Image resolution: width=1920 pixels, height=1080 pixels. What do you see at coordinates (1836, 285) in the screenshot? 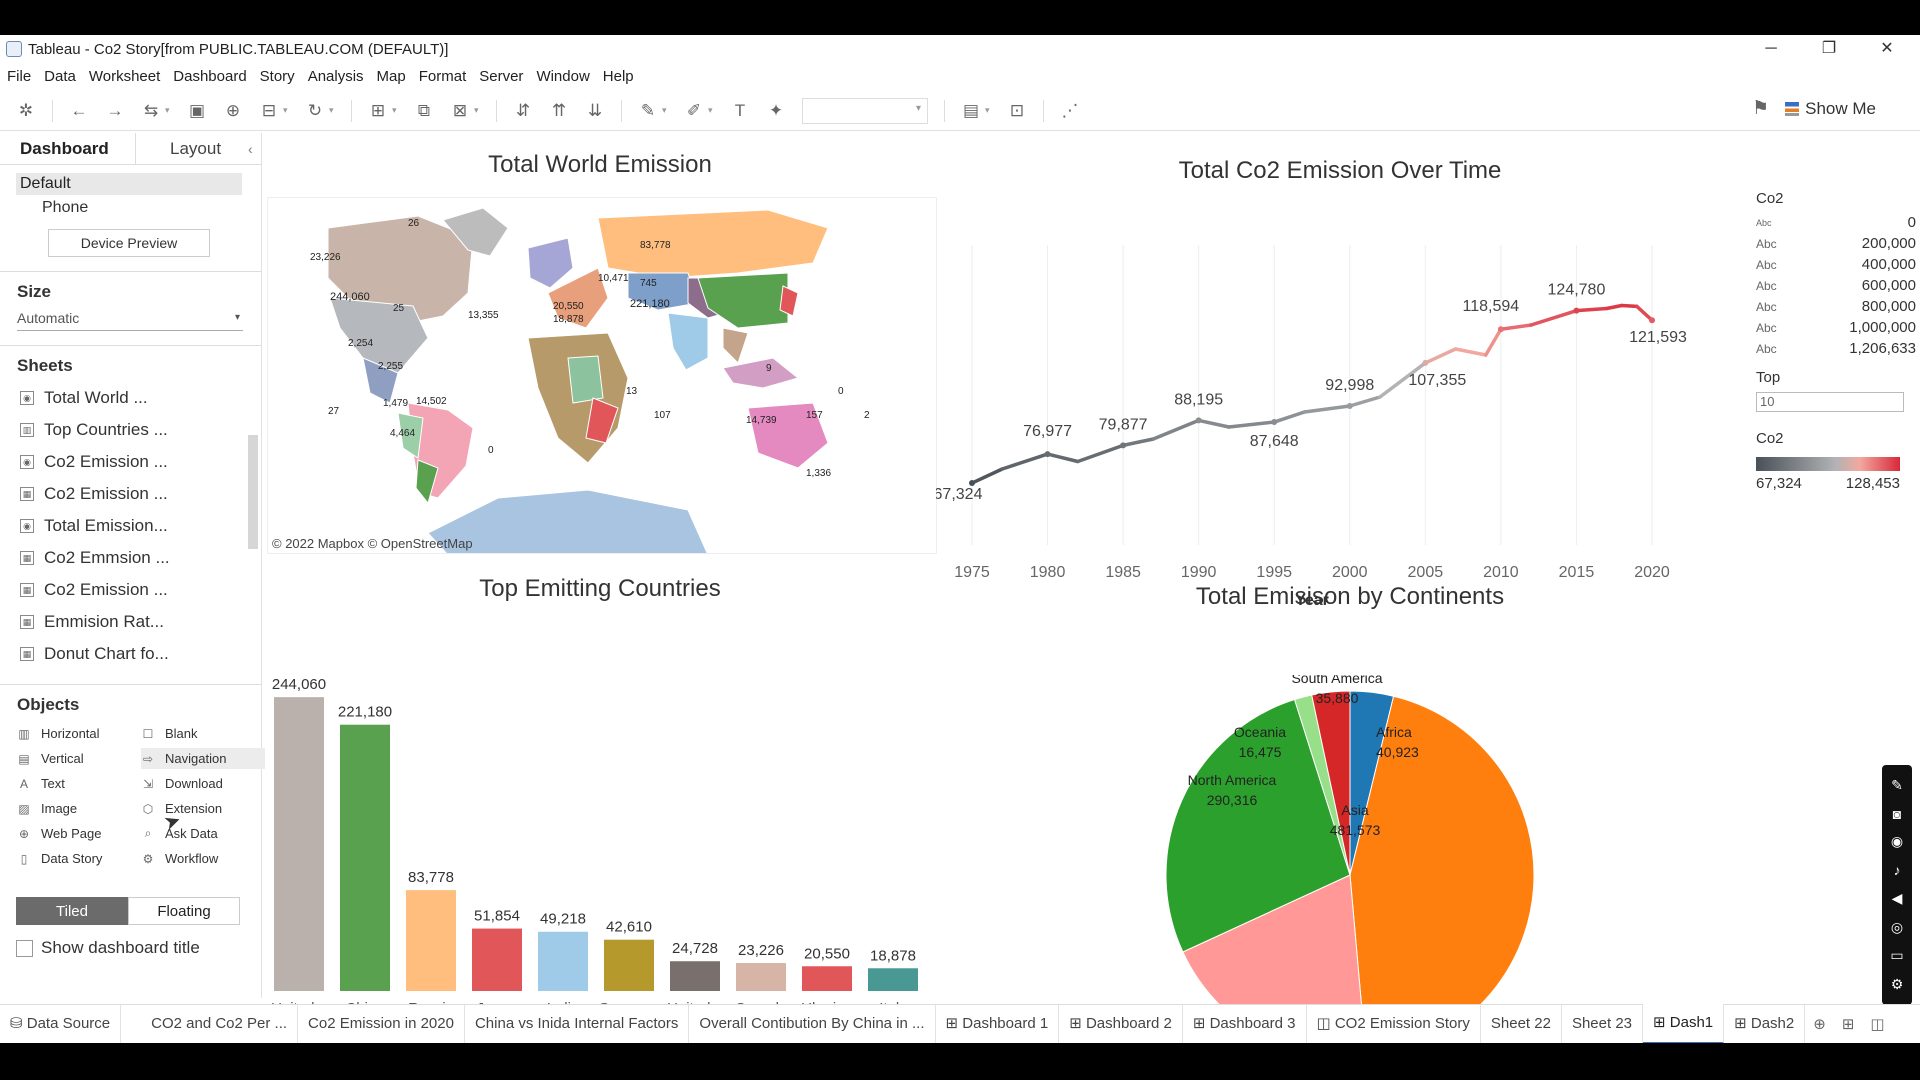
I see `legend-row: Abc 600,000` at bounding box center [1836, 285].